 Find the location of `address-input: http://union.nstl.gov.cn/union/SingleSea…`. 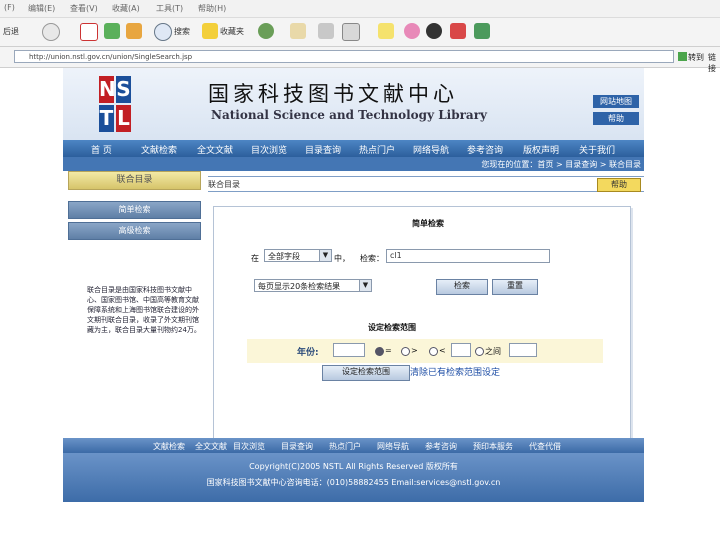

address-input: http://union.nstl.gov.cn/union/SingleSea… is located at coordinates (344, 56).